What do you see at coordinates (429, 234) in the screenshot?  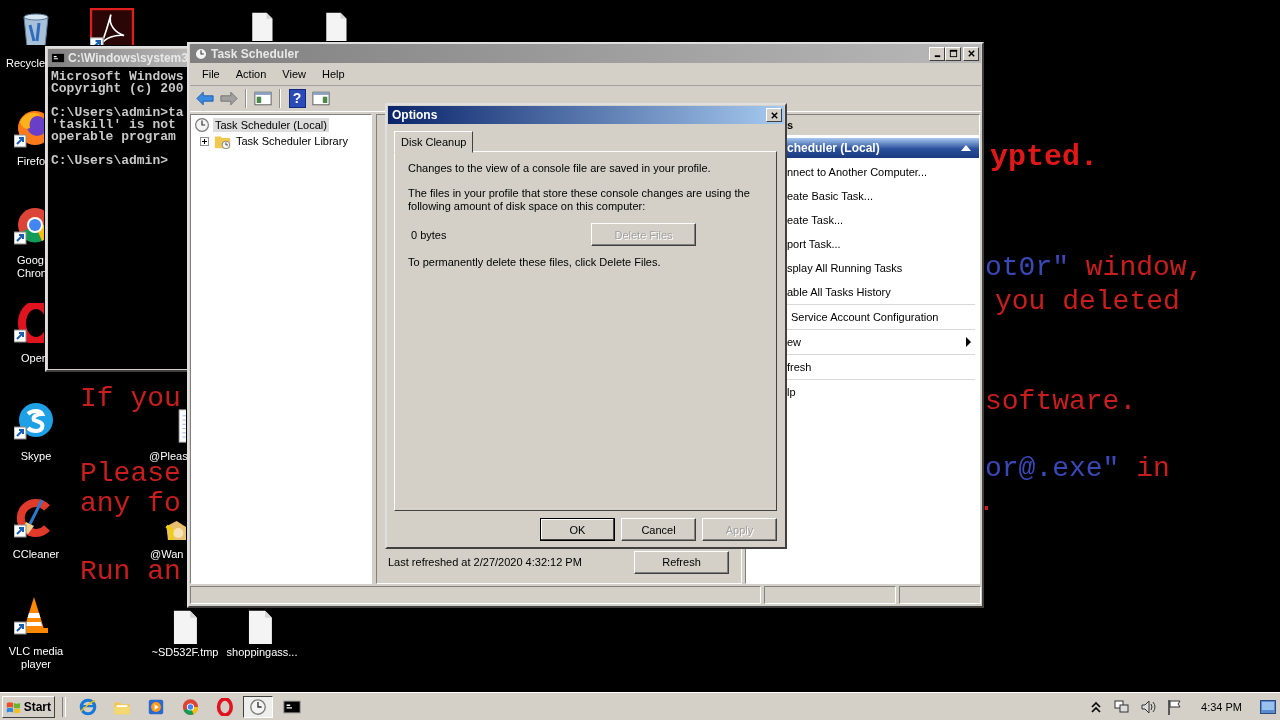 I see `disk-space-value: 0 bytes` at bounding box center [429, 234].